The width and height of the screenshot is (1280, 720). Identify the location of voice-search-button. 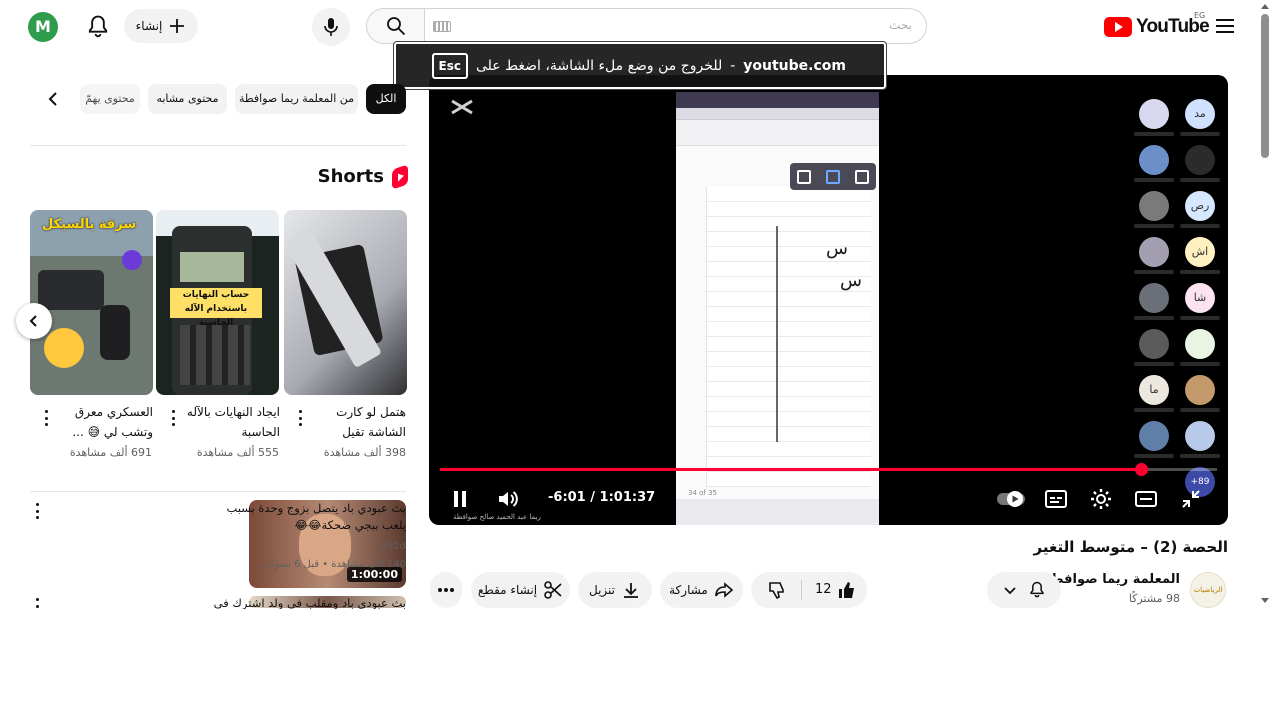
(331, 27).